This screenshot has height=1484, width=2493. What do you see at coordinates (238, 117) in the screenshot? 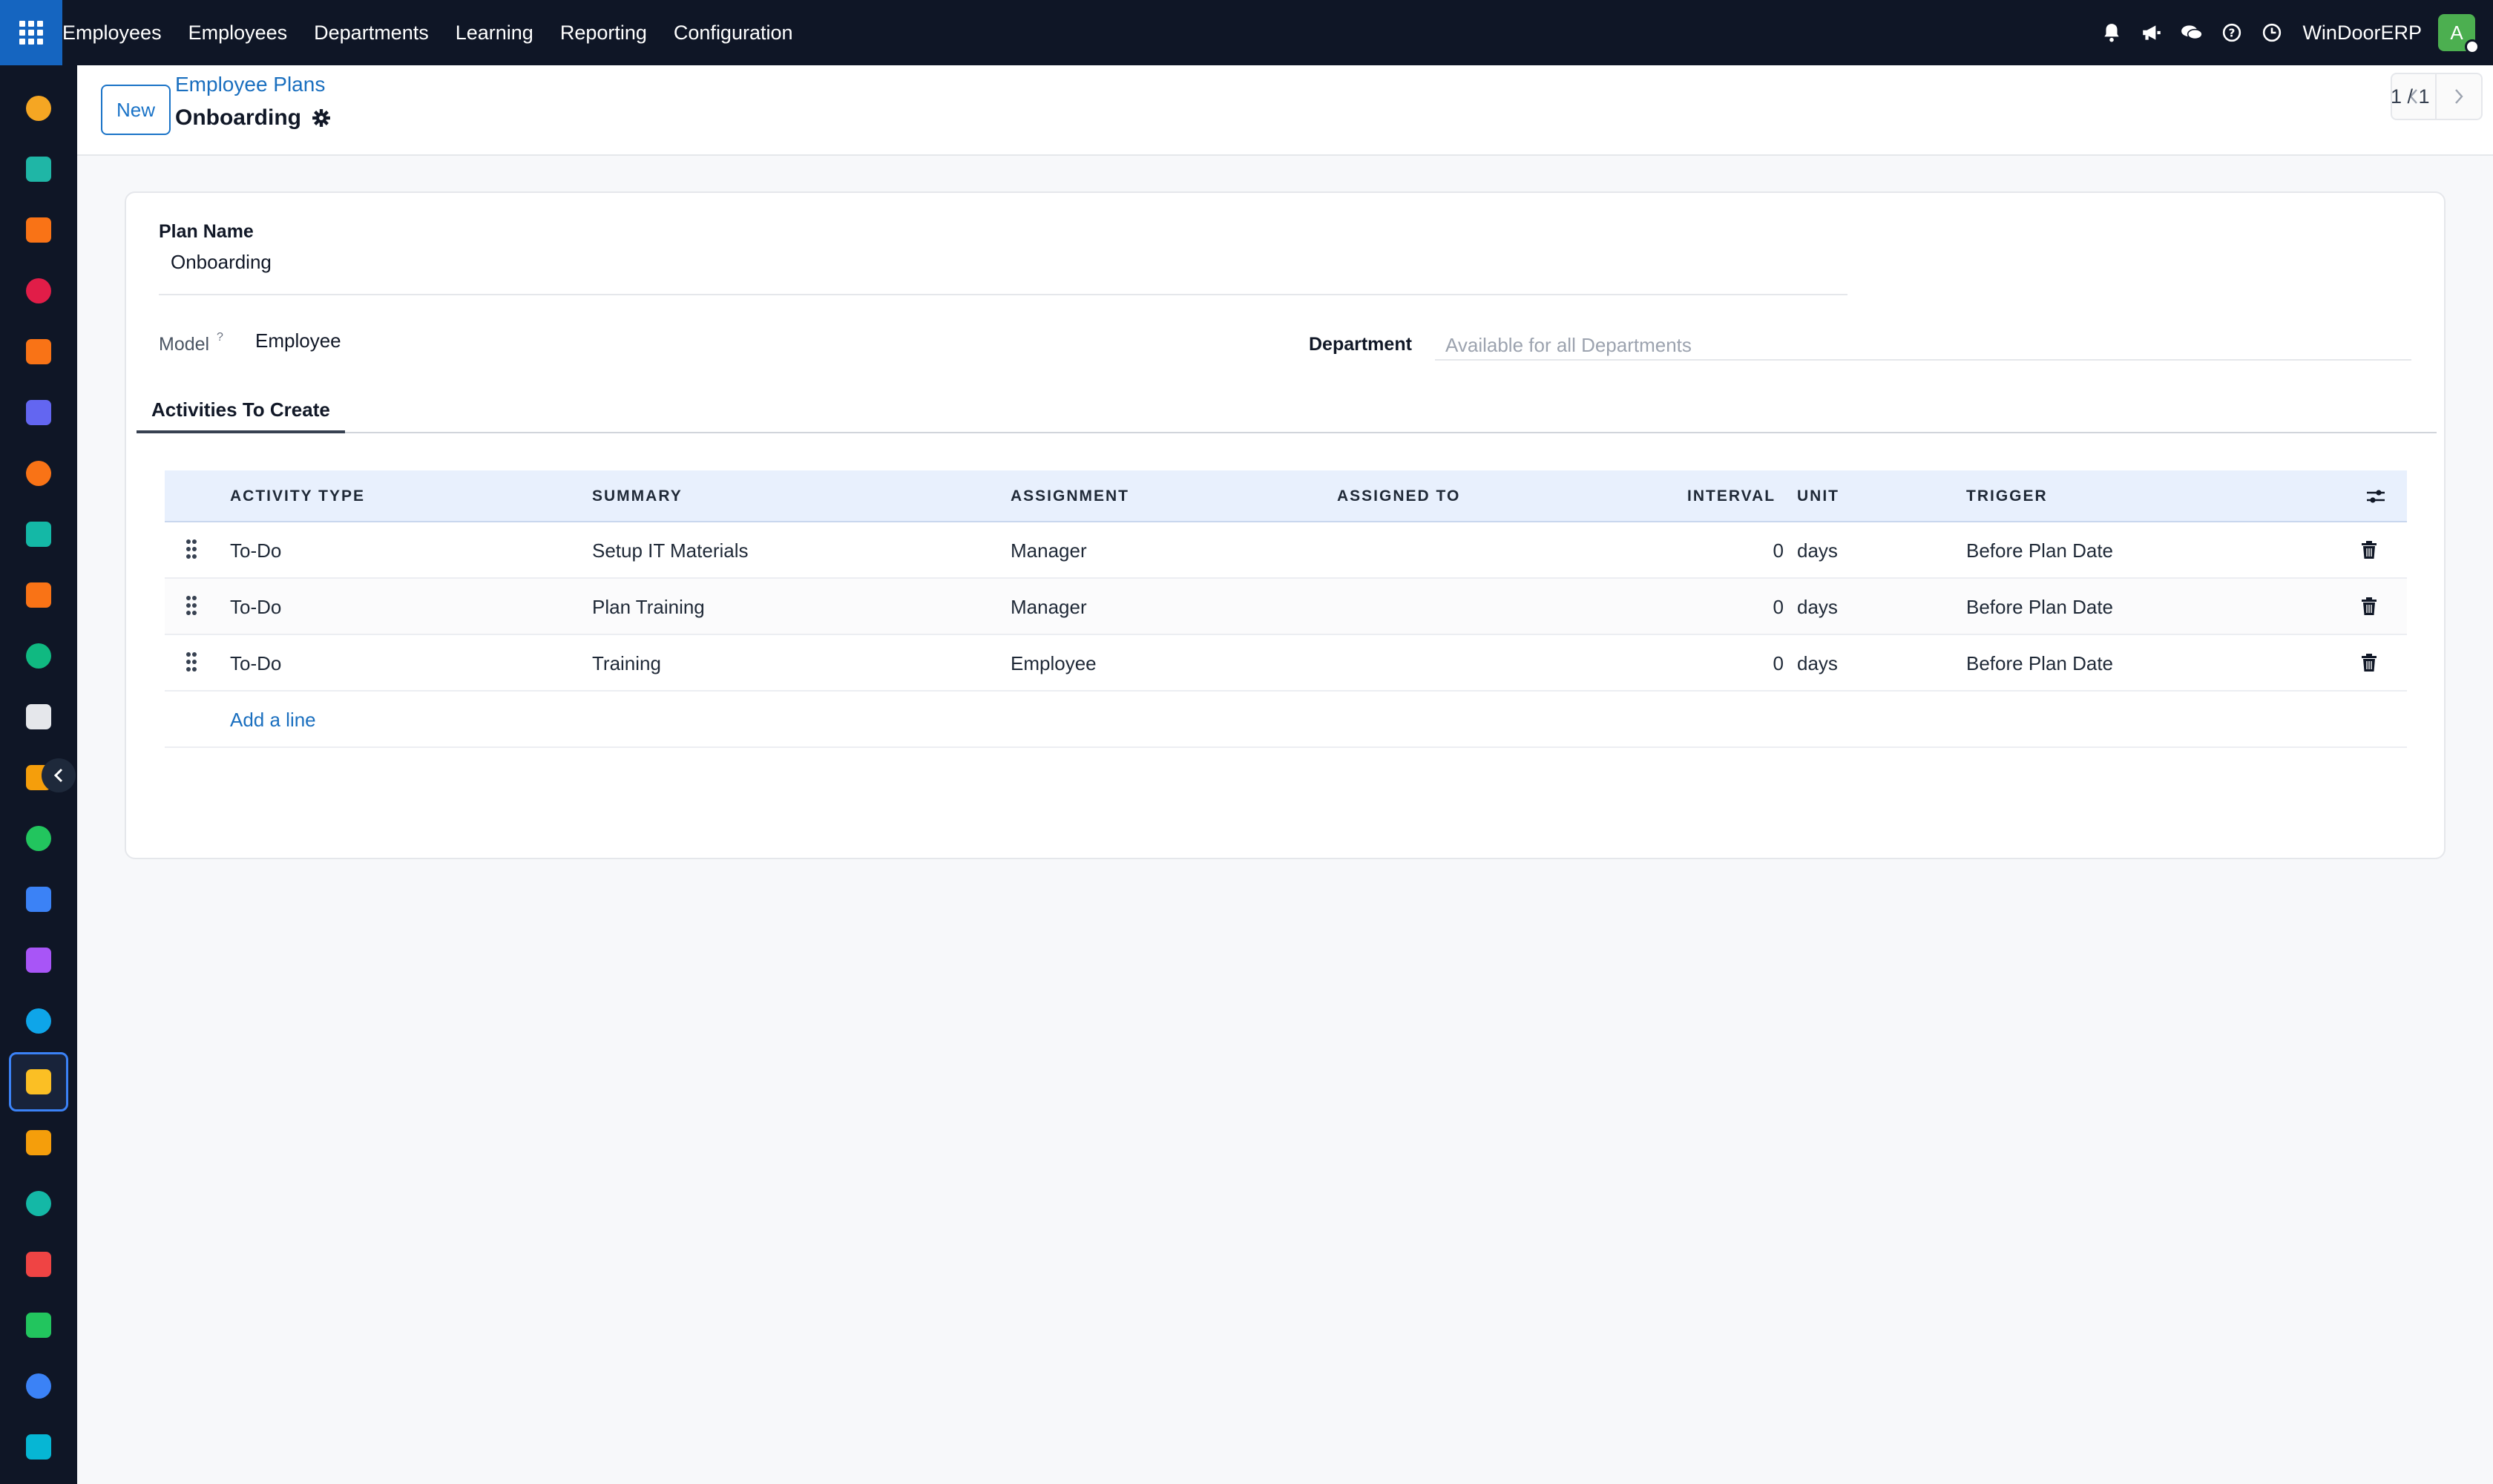
I see `record-title: Onboarding` at bounding box center [238, 117].